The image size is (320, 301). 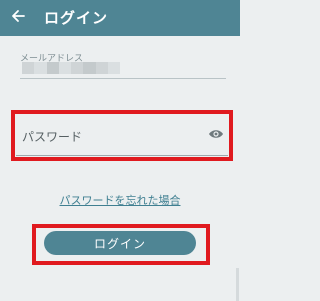 What do you see at coordinates (122, 155) in the screenshot?
I see `password-field-underline` at bounding box center [122, 155].